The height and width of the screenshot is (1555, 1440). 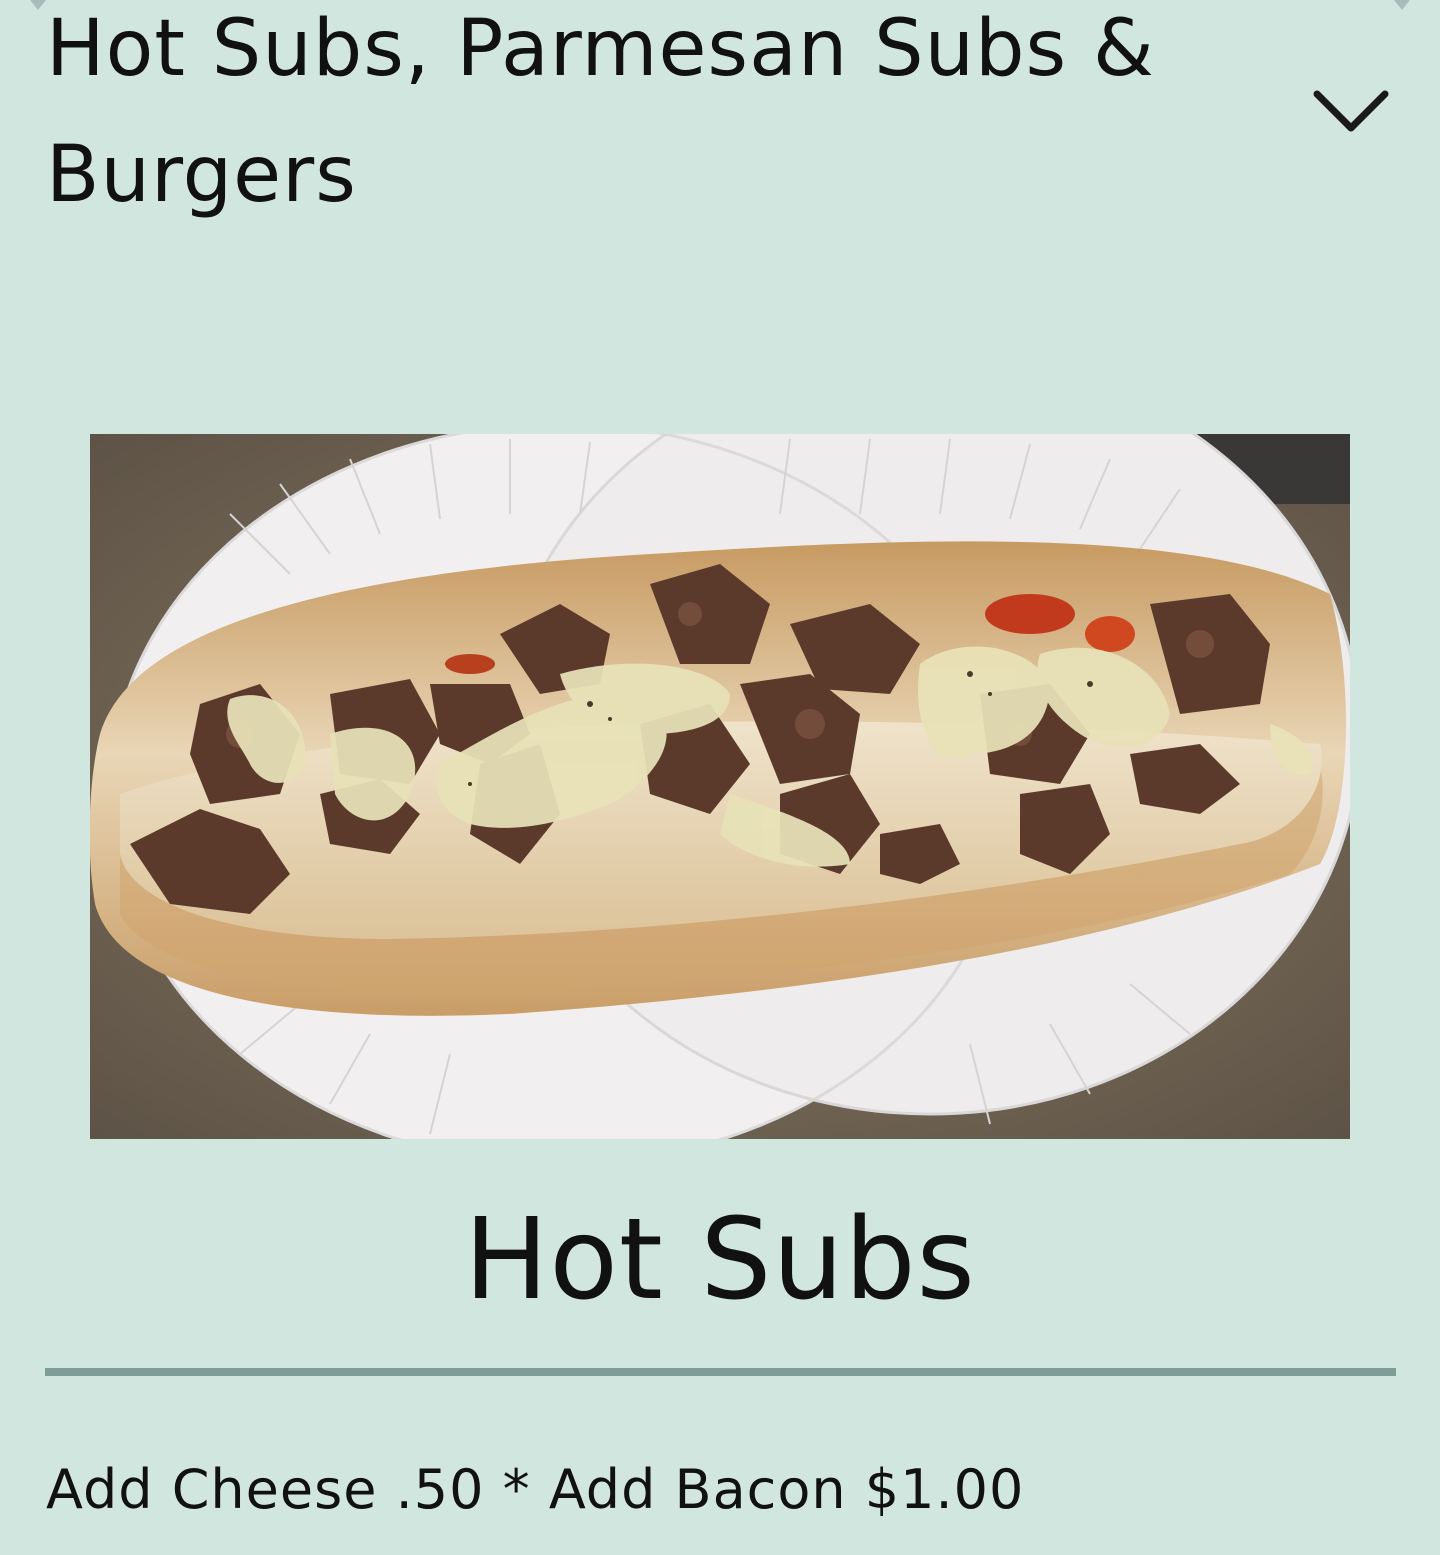 What do you see at coordinates (720, 1260) in the screenshot?
I see `item-title: Hot Subs` at bounding box center [720, 1260].